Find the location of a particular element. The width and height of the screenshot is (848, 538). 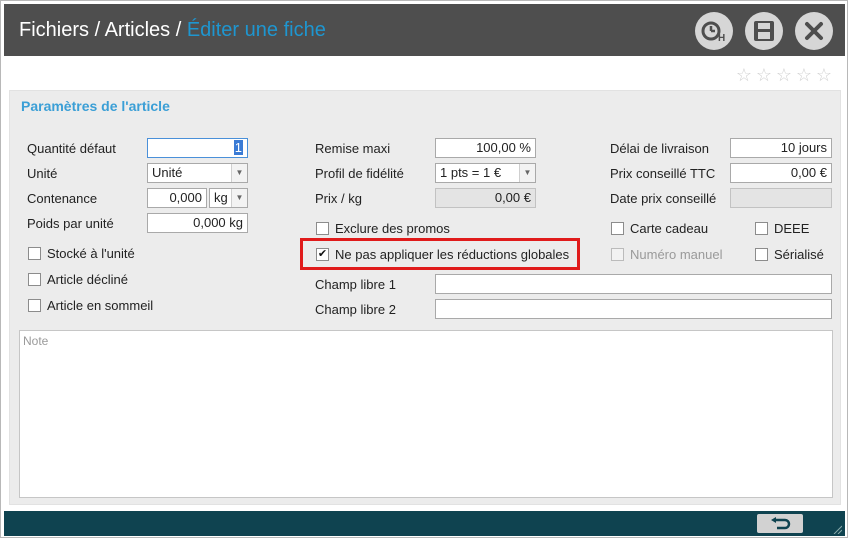

footer-bar is located at coordinates (424, 523).